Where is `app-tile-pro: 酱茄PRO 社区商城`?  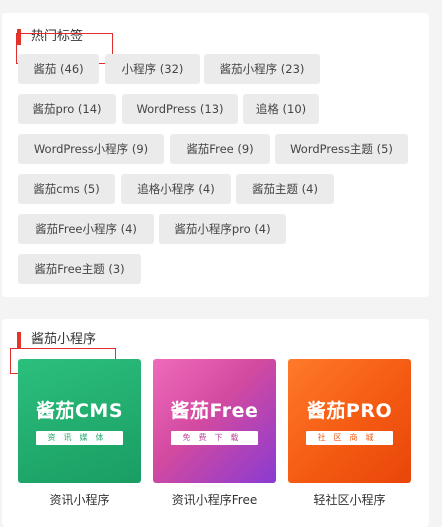 app-tile-pro: 酱茄PRO 社区商城 is located at coordinates (349, 421).